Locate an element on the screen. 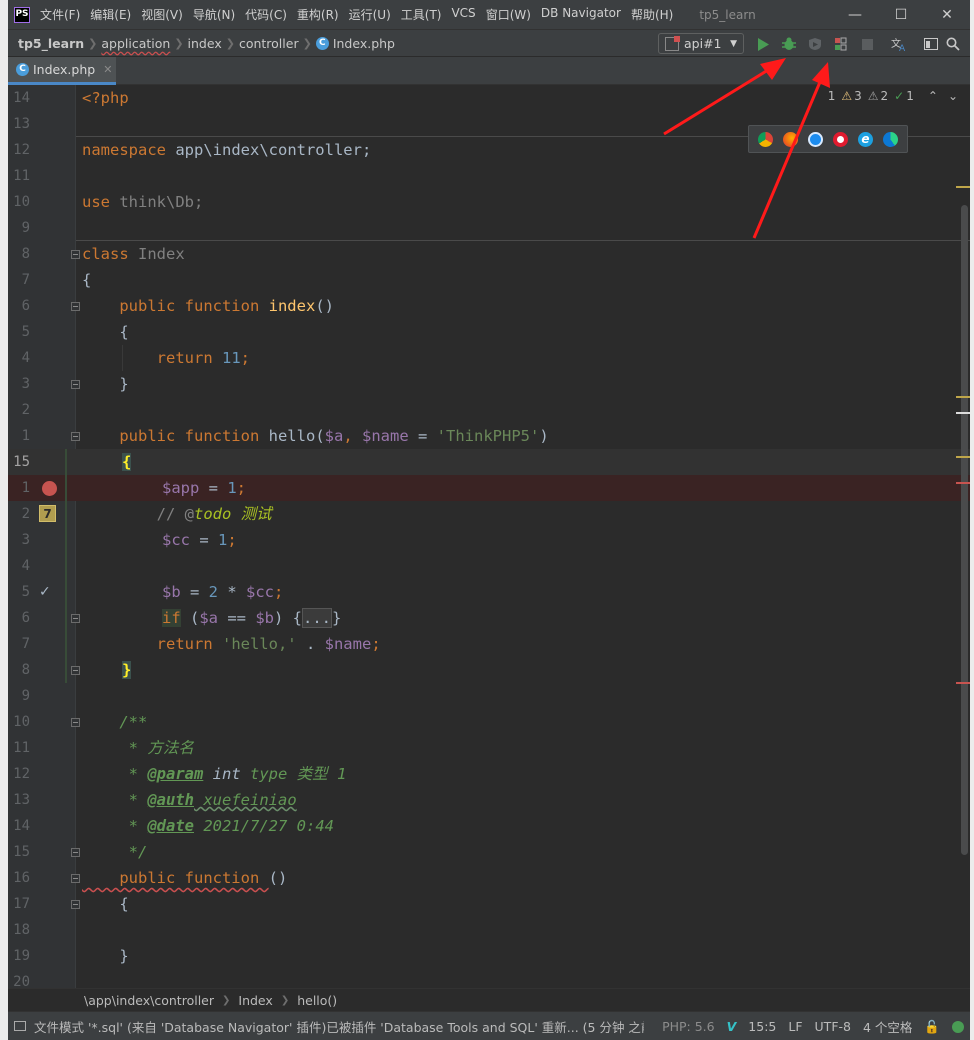  weak-warning-icon: ⚠ is located at coordinates (873, 96).